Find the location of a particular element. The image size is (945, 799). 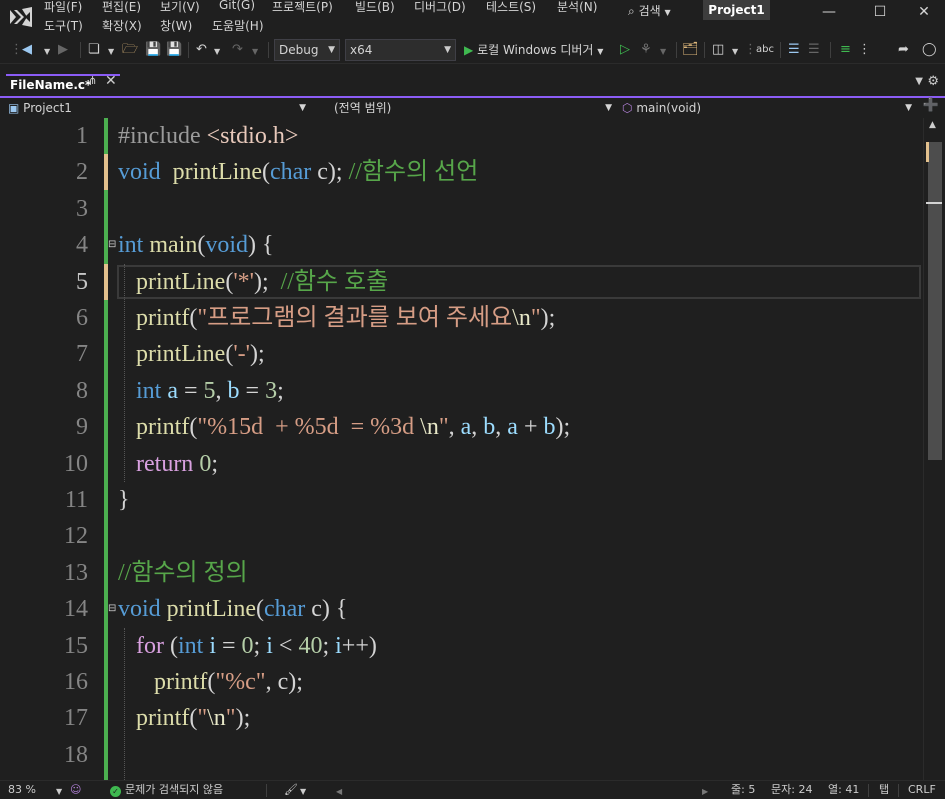

issues-indicator: ✓ 문제가 검색되지 않음 is located at coordinates (166, 790).